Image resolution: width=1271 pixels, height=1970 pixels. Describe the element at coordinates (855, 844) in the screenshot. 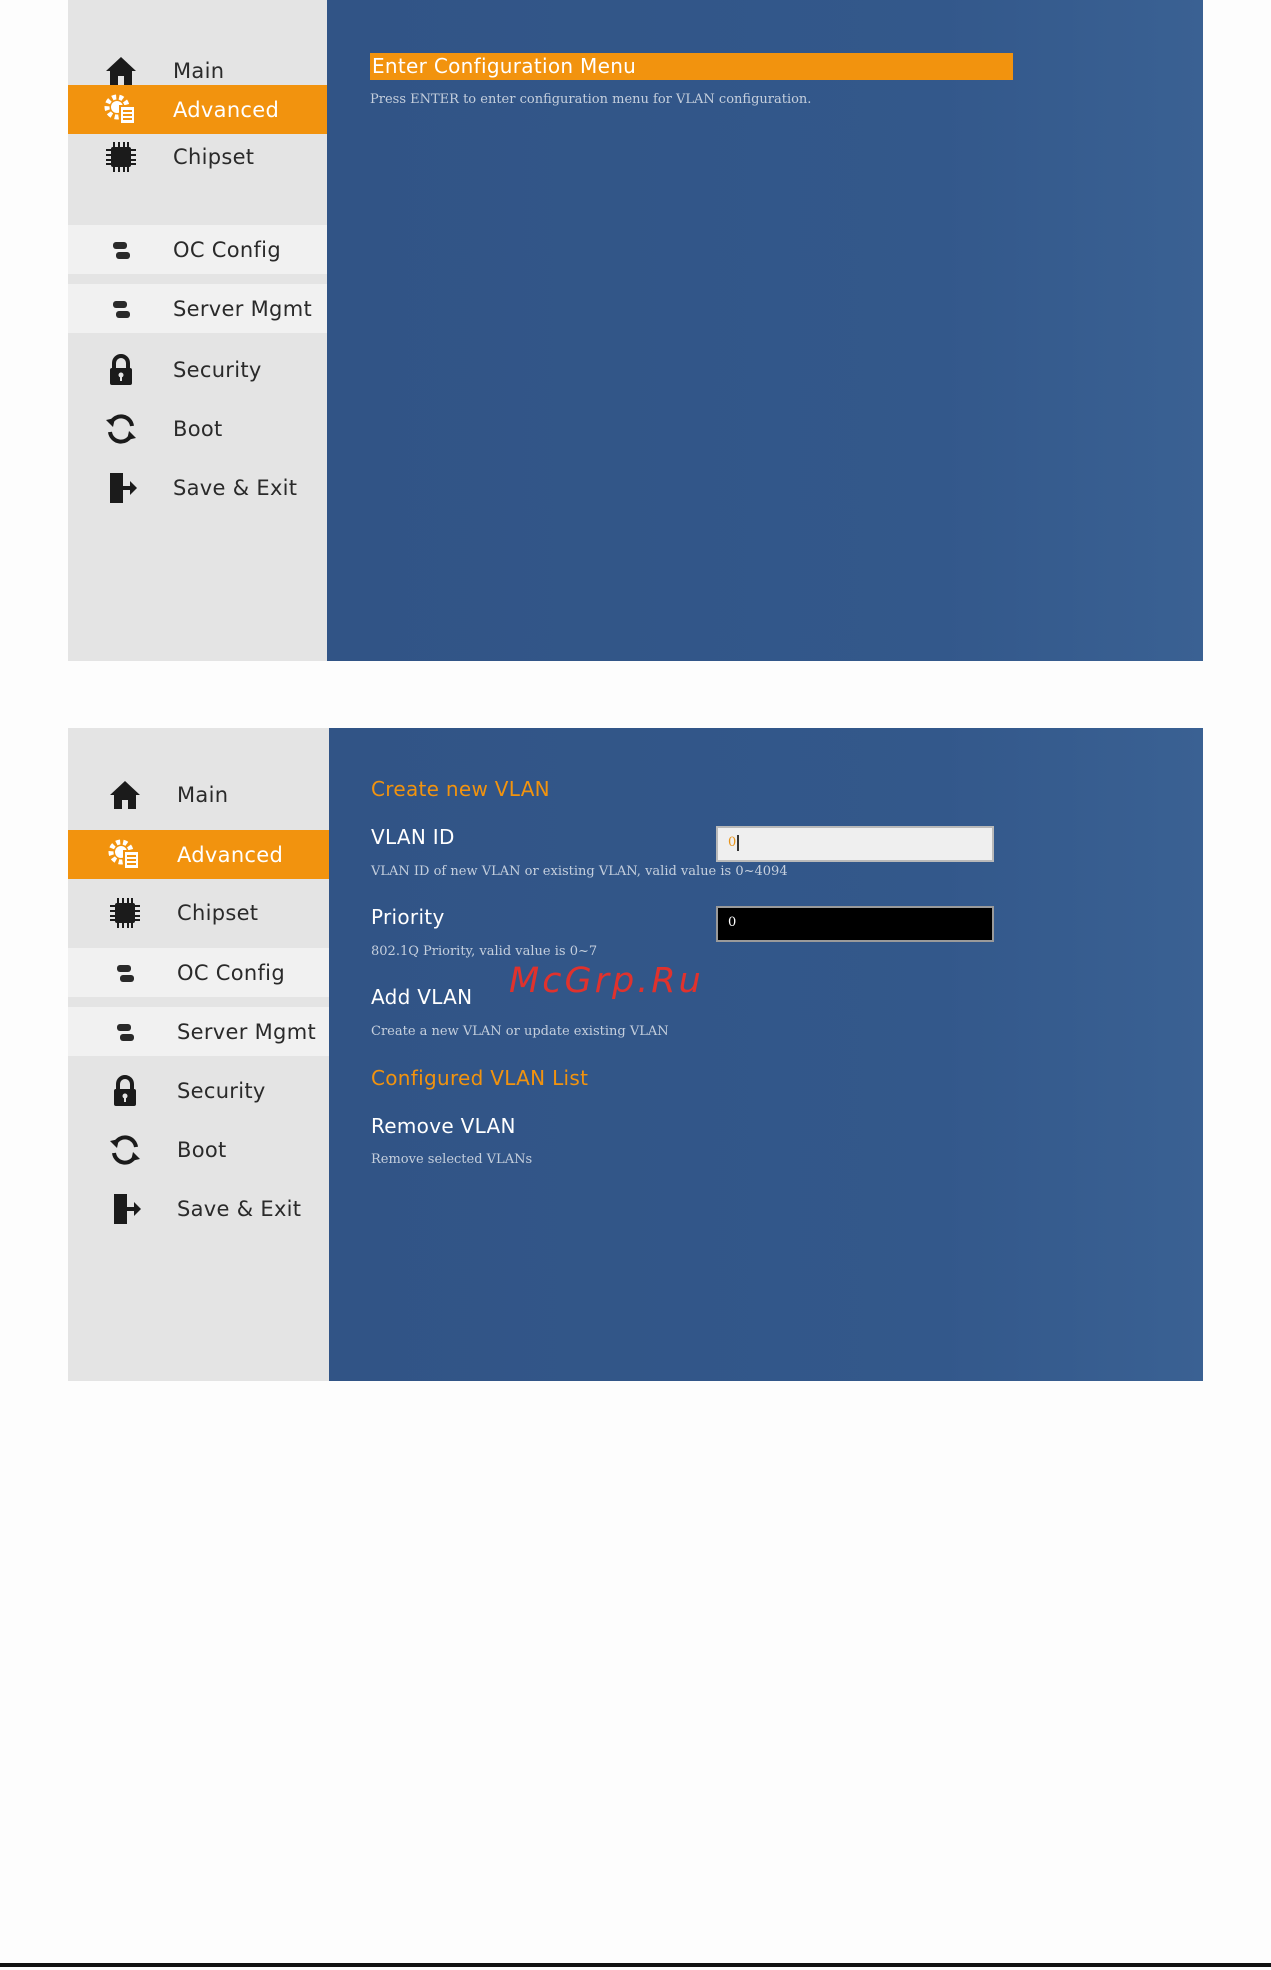

I see `vlan-id-input: 0` at that location.